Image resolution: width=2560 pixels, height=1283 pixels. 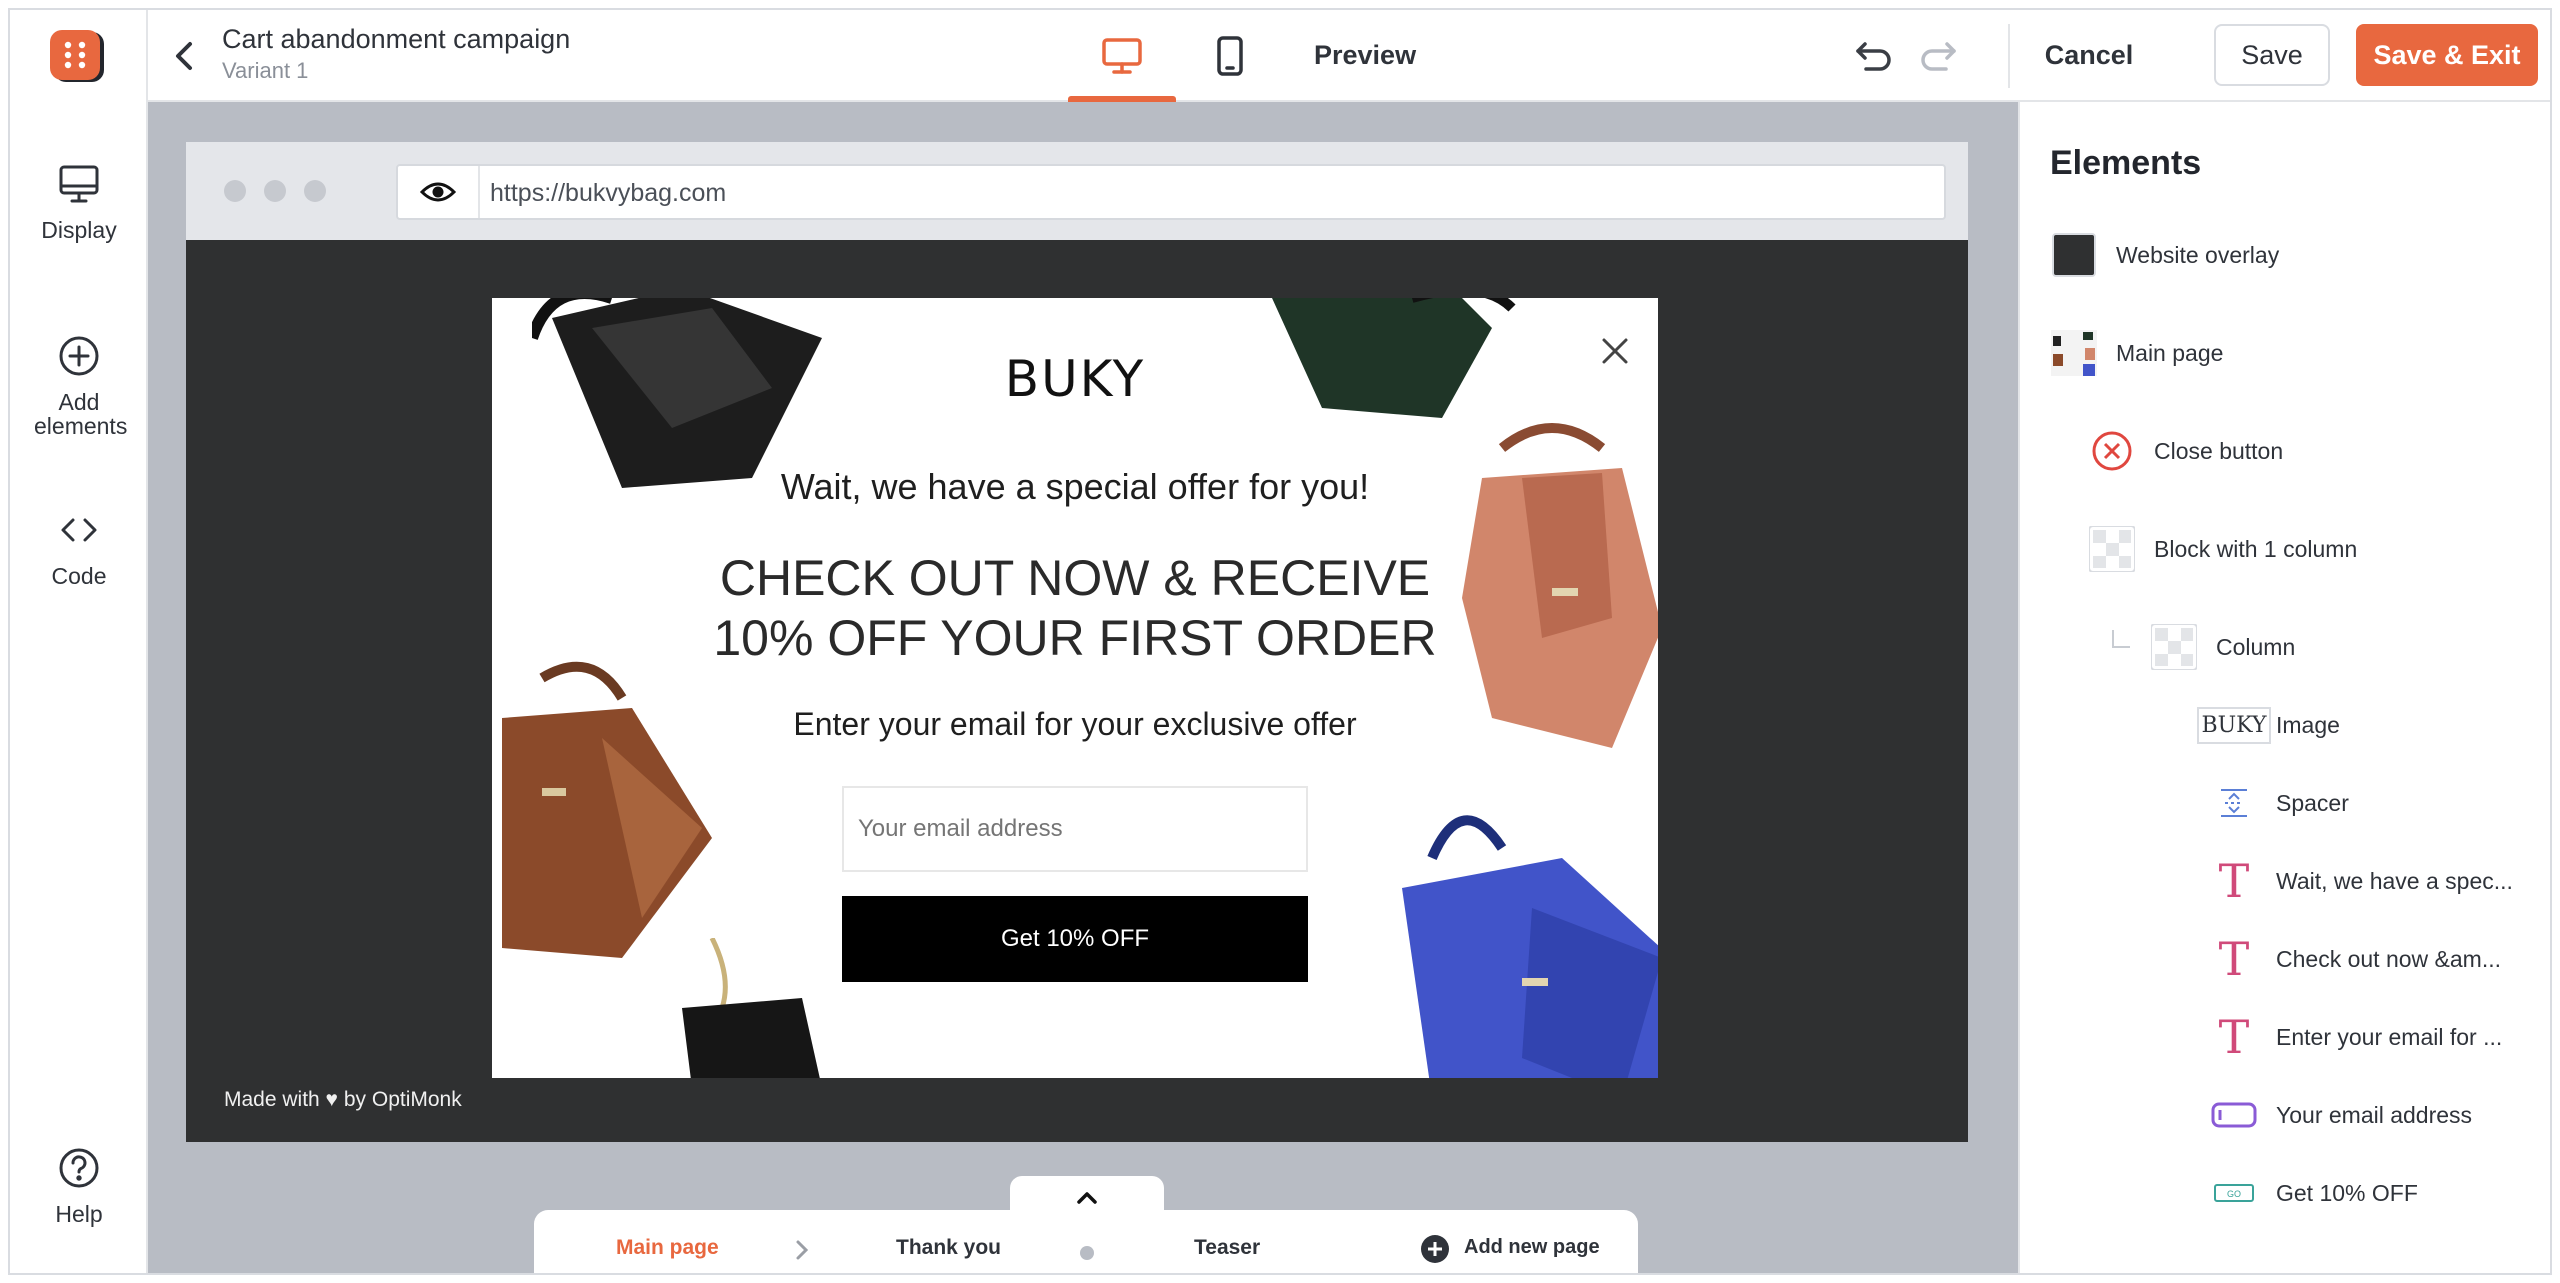 I want to click on chevron-up-icon, so click(x=1087, y=1198).